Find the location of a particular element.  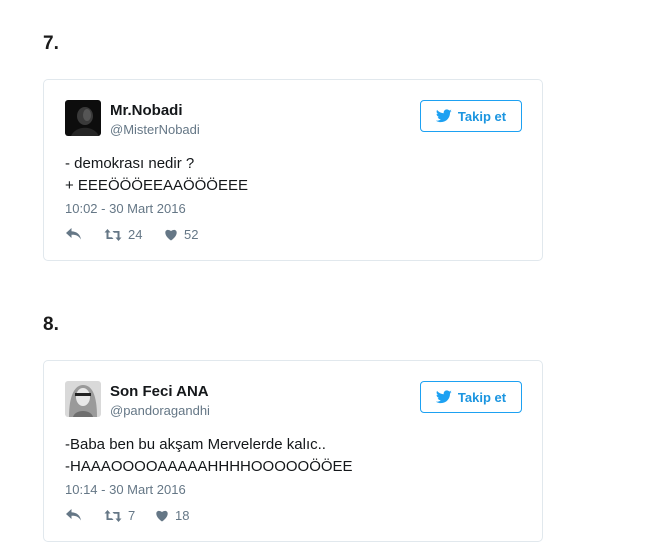

section-number: 7. is located at coordinates (51, 43).